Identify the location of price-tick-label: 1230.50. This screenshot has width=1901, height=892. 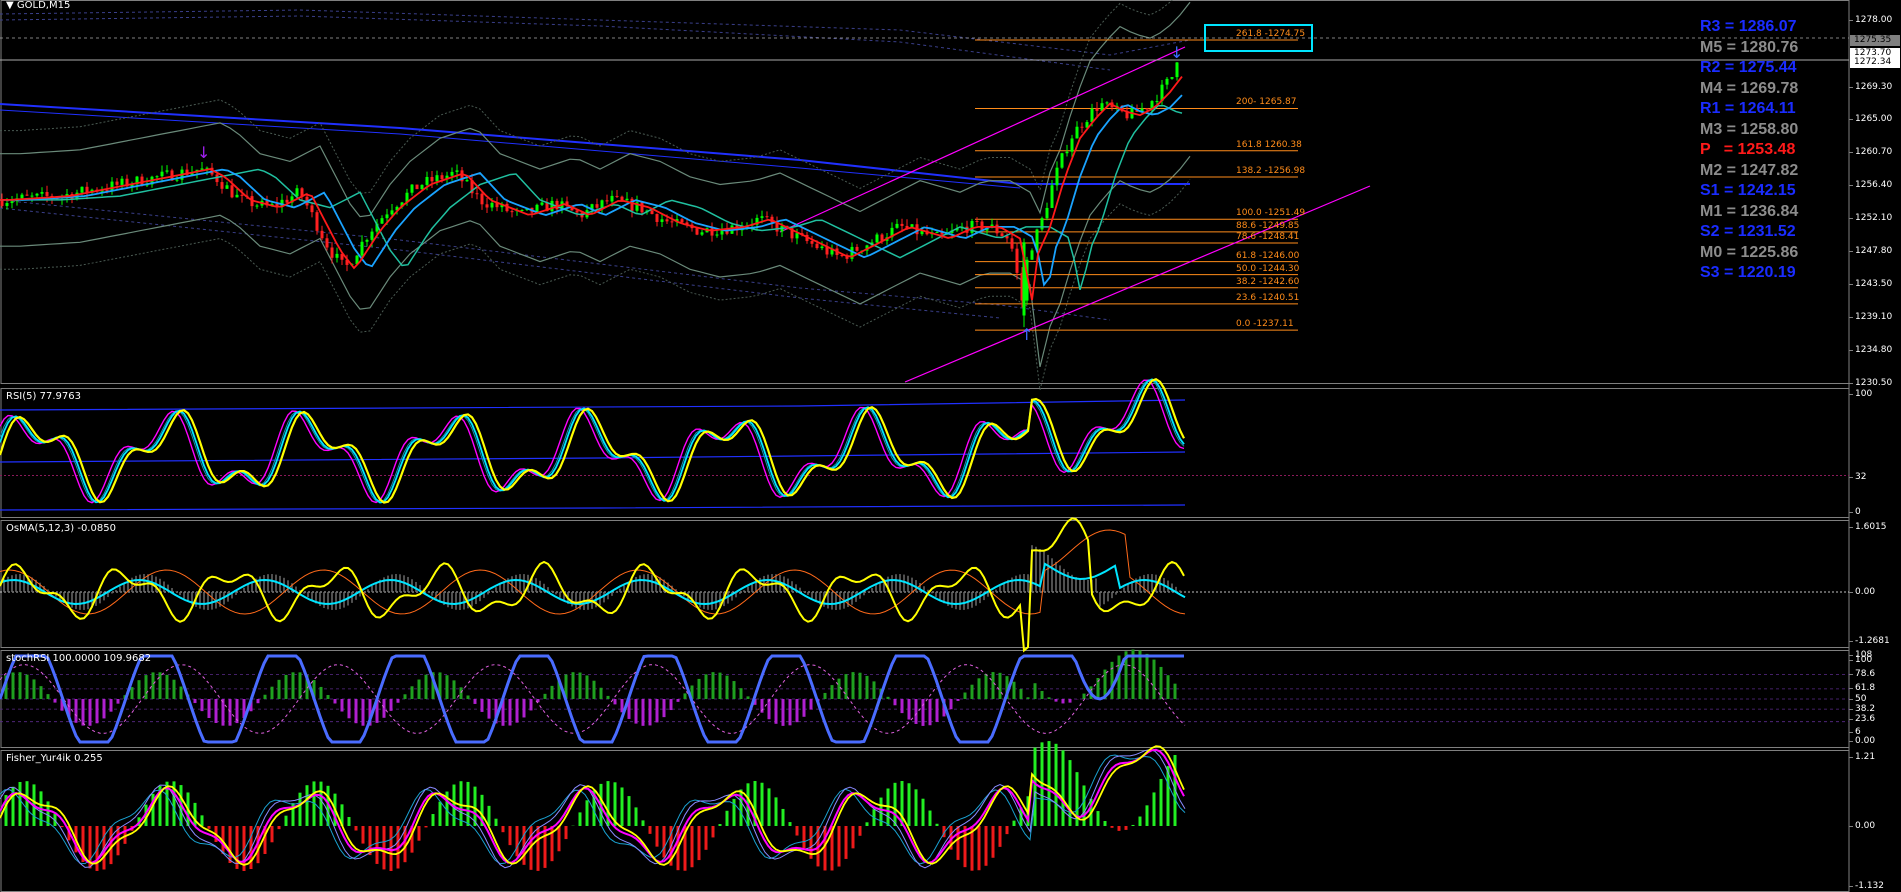
(1874, 383).